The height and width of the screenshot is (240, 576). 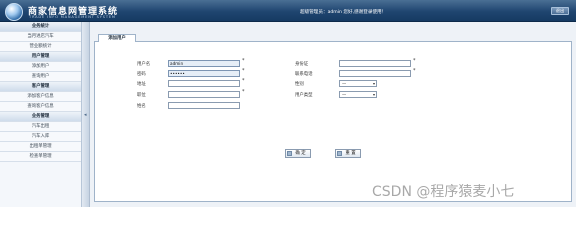 I want to click on sidebar-item-car-rental: 汽车出租, so click(x=40, y=127).